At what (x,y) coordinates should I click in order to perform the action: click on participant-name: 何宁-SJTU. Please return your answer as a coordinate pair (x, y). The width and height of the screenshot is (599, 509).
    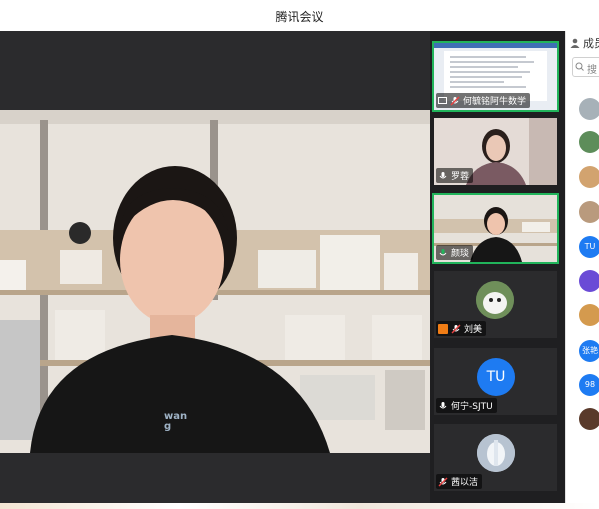
    Looking at the image, I should click on (472, 407).